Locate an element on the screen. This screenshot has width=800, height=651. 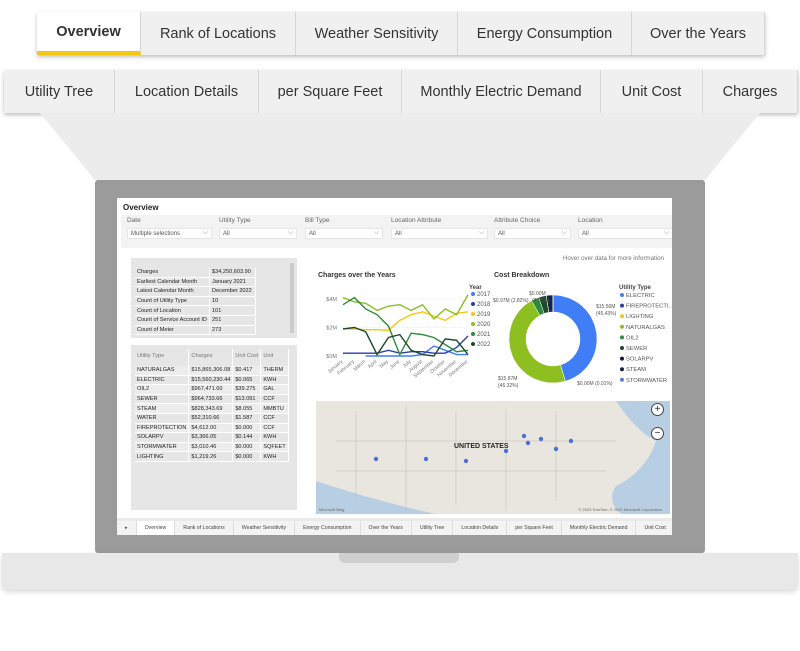
summary-value: 273 is located at coordinates (232, 330).